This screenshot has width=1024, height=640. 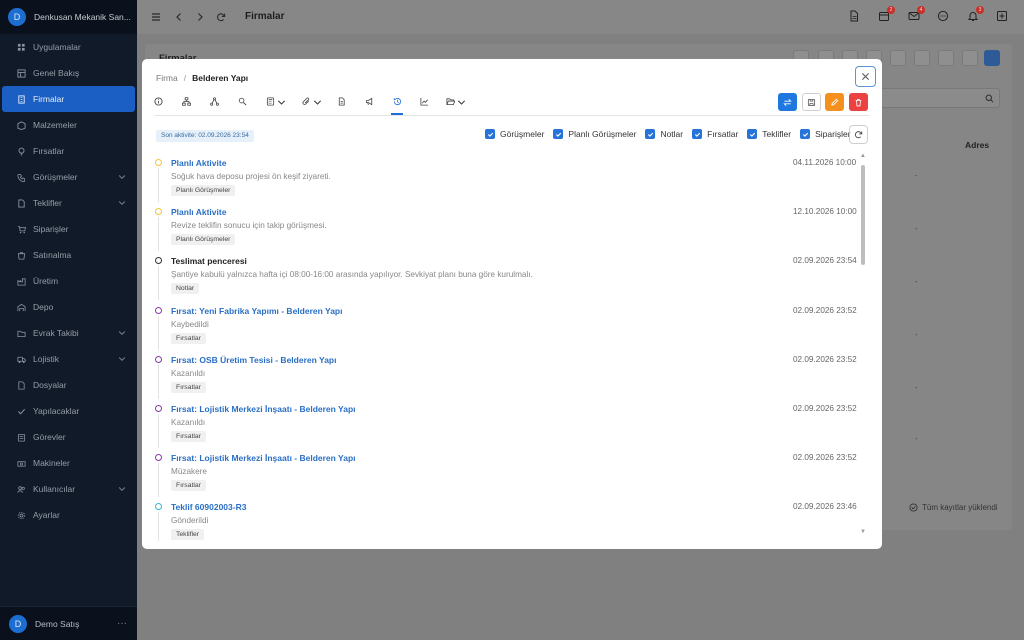 I want to click on tab-campaigns, so click(x=369, y=105).